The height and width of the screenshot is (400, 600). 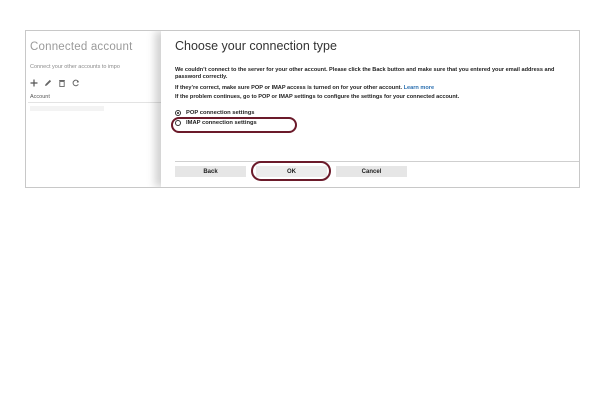 I want to click on account-column-header: Account, so click(x=40, y=97).